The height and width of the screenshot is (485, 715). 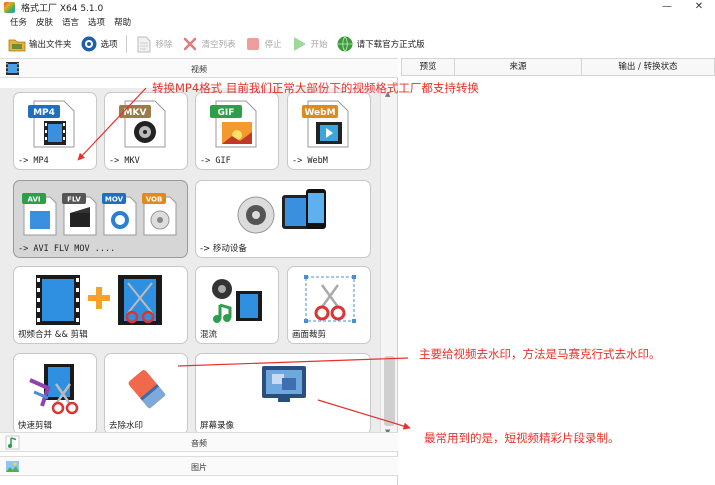 I want to click on tile-mobile: -> 移动设备, so click(x=283, y=219).